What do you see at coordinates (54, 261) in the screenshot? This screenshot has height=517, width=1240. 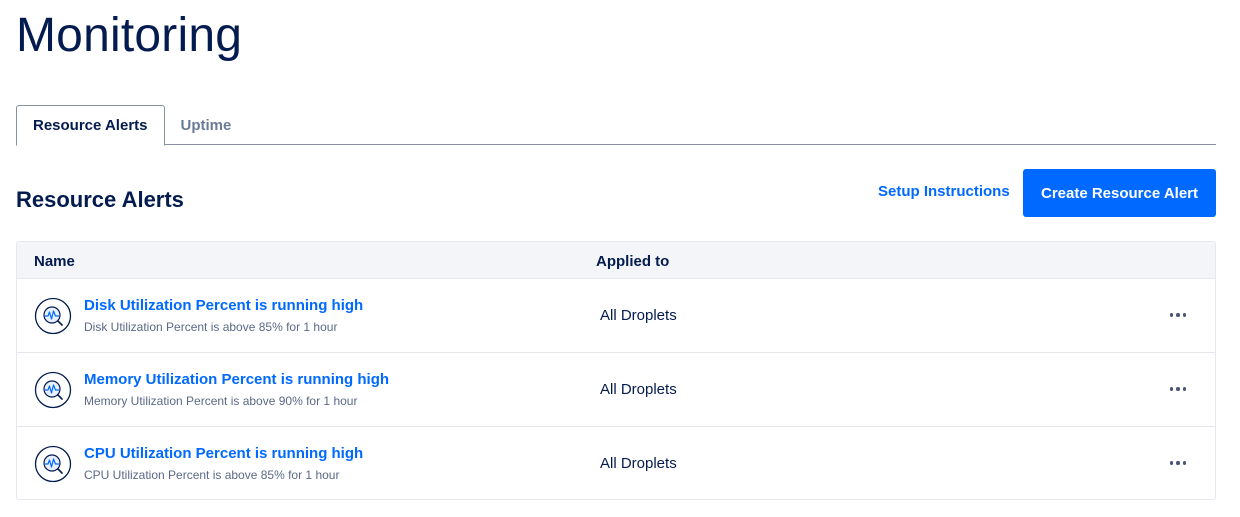 I see `column-header-name: Name` at bounding box center [54, 261].